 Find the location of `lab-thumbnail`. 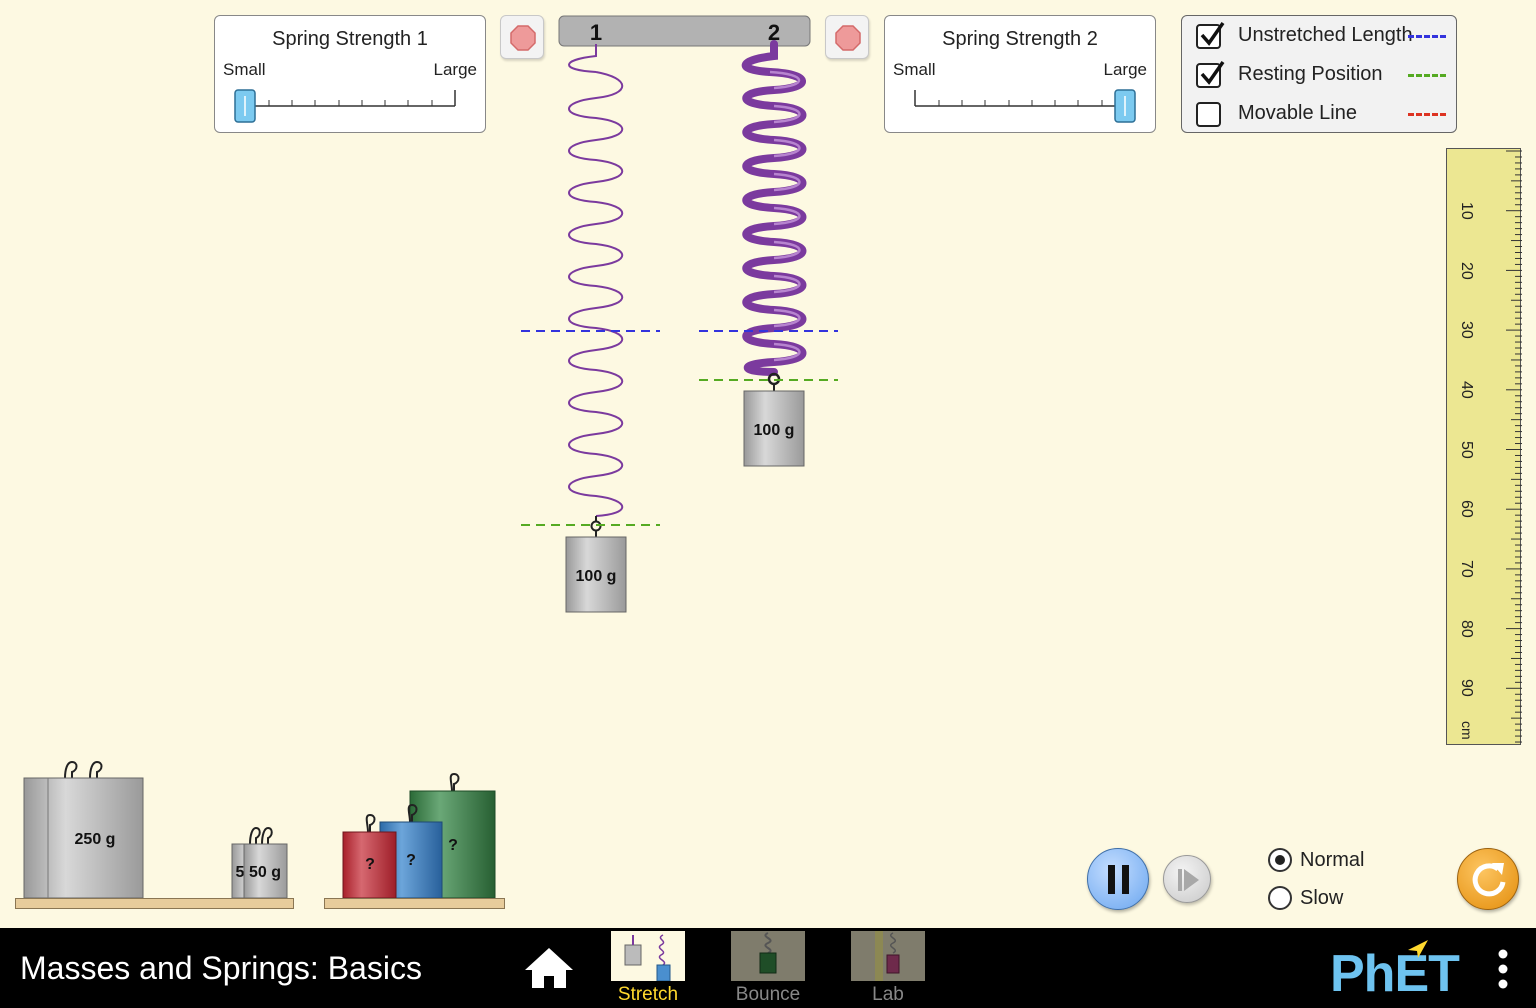

lab-thumbnail is located at coordinates (888, 956).